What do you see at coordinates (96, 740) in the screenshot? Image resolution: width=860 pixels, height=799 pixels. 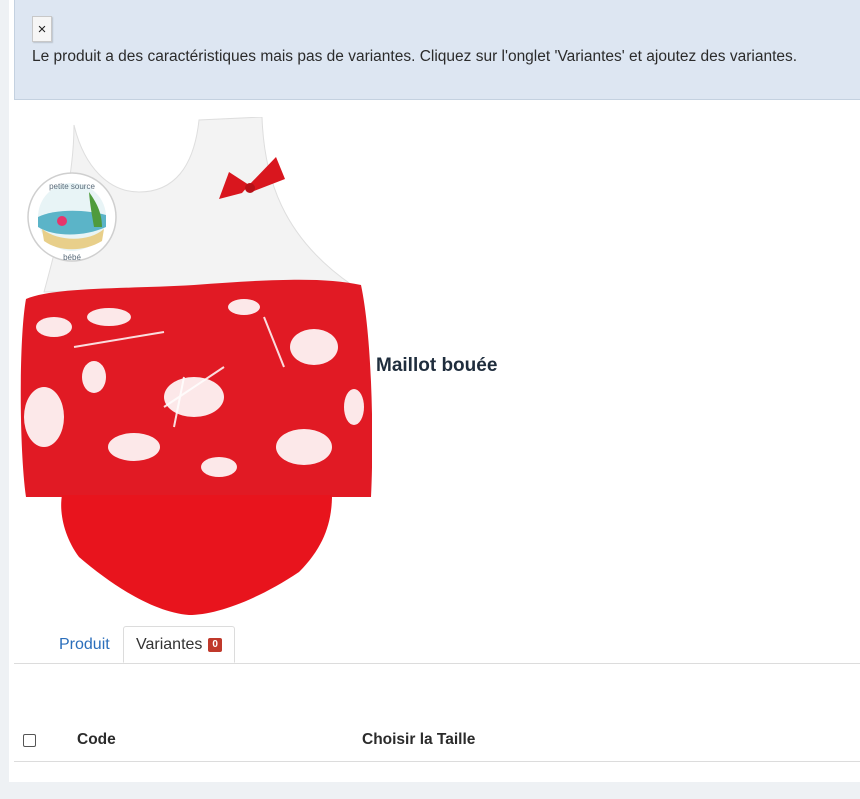 I see `column-header-code: Code` at bounding box center [96, 740].